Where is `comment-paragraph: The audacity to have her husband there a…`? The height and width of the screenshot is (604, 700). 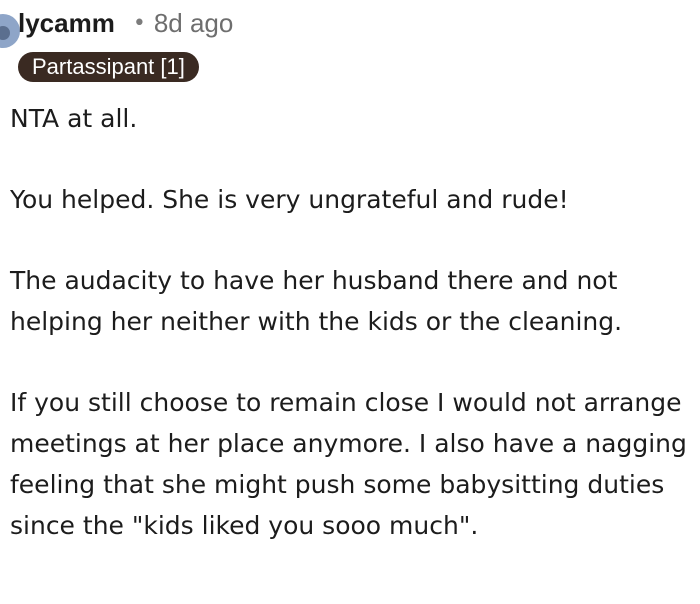
comment-paragraph: The audacity to have her husband there a… is located at coordinates (316, 301).